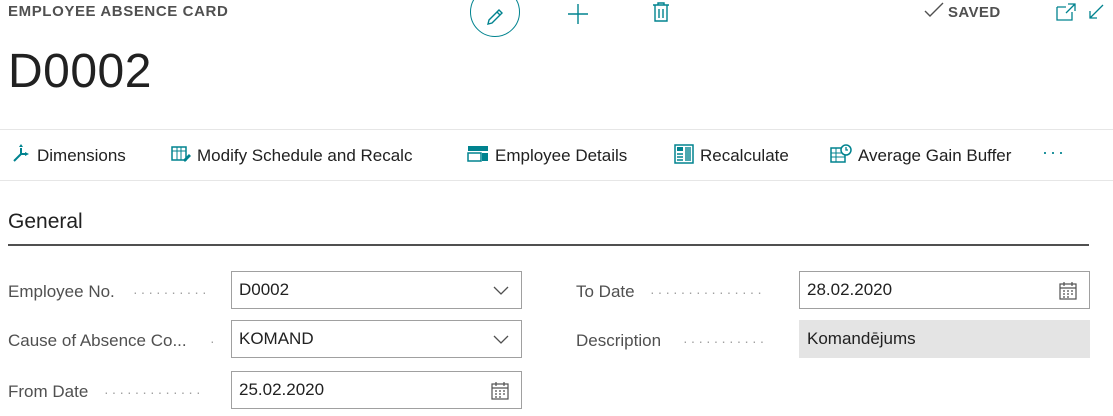 The image size is (1113, 416). I want to click on action-dimensions: Dimensions, so click(68, 156).